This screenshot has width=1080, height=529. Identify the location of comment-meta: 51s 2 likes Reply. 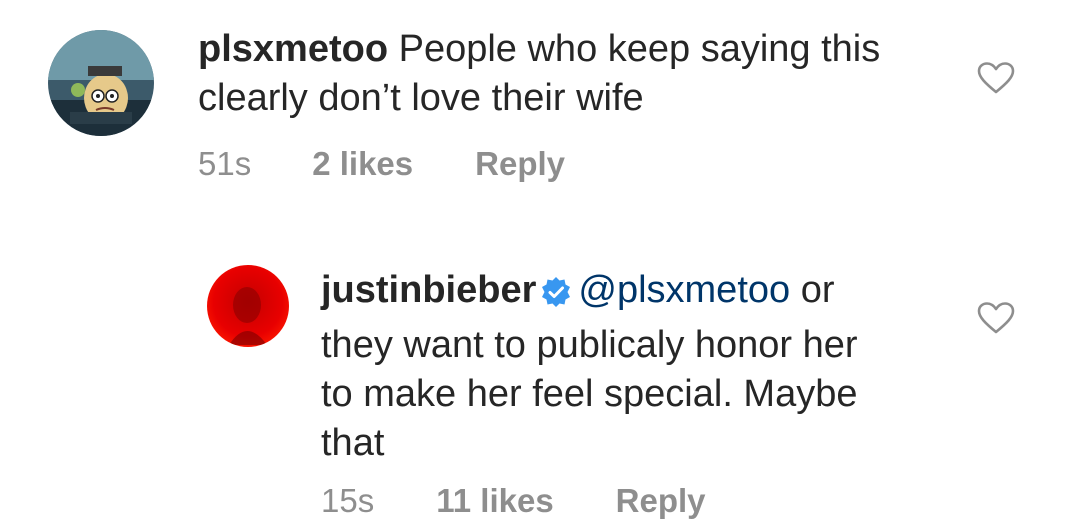
(381, 164).